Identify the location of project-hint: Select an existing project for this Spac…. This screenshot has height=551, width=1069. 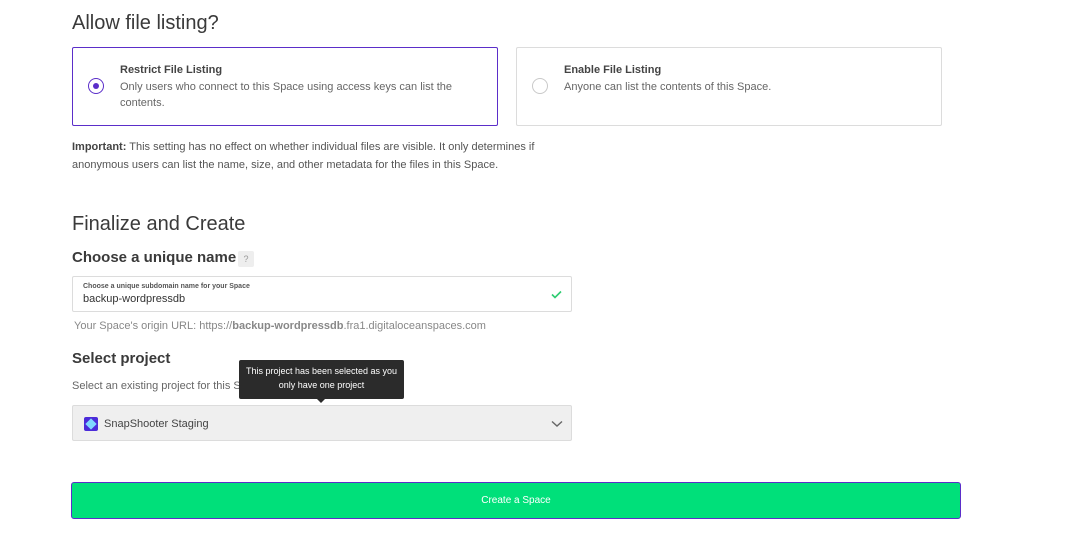
(168, 386).